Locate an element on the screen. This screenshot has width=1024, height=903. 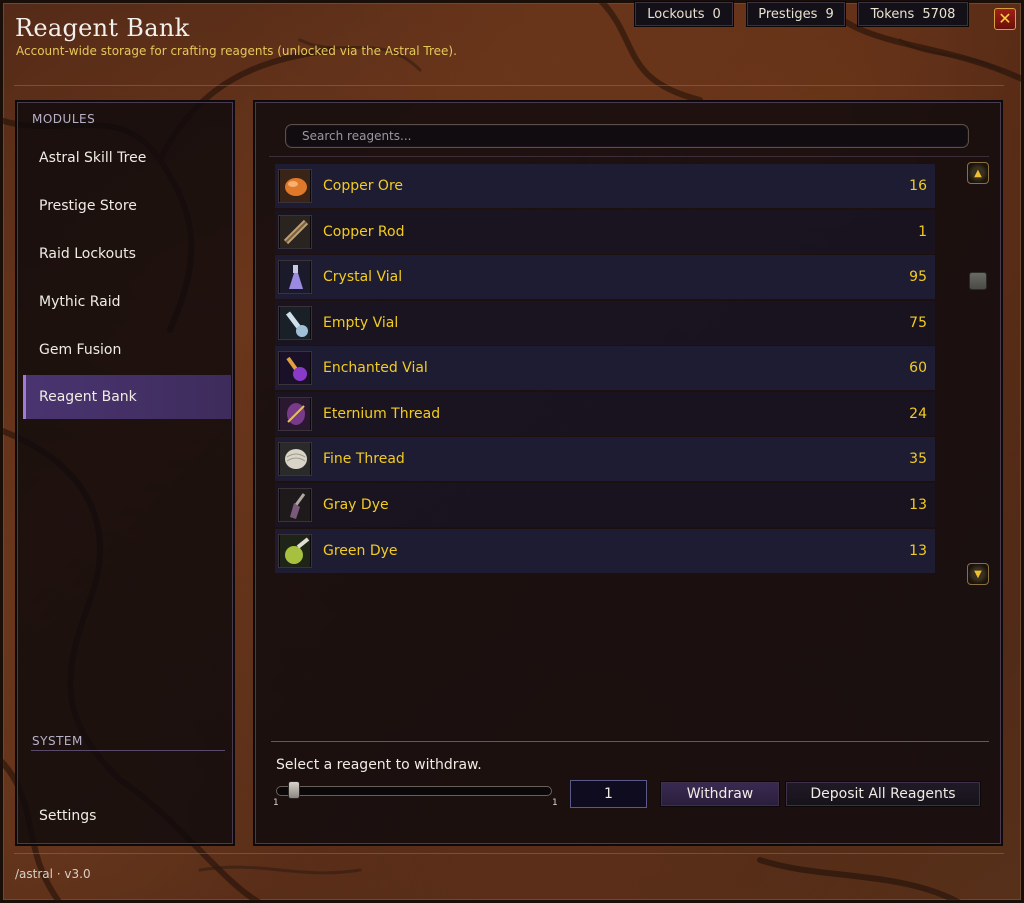
reagent-name: Enchanted Vial is located at coordinates (375, 368).